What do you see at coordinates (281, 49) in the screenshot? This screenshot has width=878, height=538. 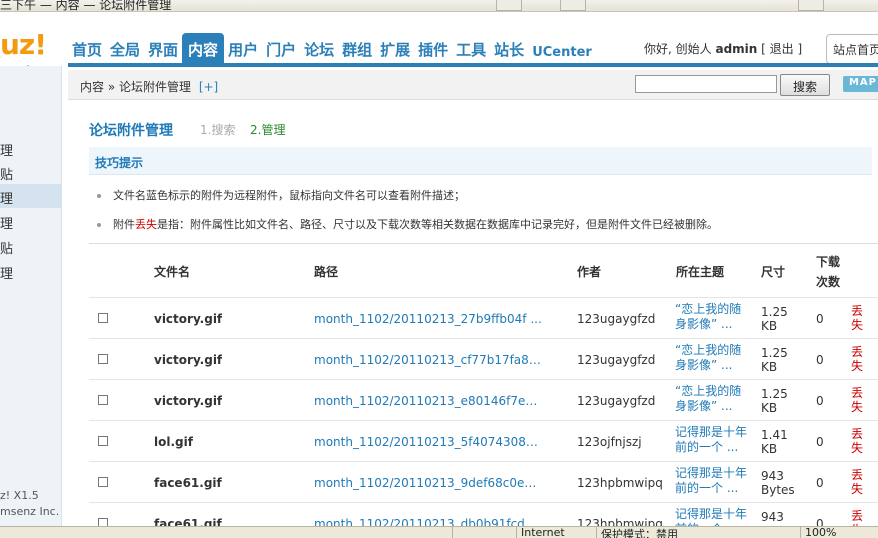 I see `nav-item-portal: 门户` at bounding box center [281, 49].